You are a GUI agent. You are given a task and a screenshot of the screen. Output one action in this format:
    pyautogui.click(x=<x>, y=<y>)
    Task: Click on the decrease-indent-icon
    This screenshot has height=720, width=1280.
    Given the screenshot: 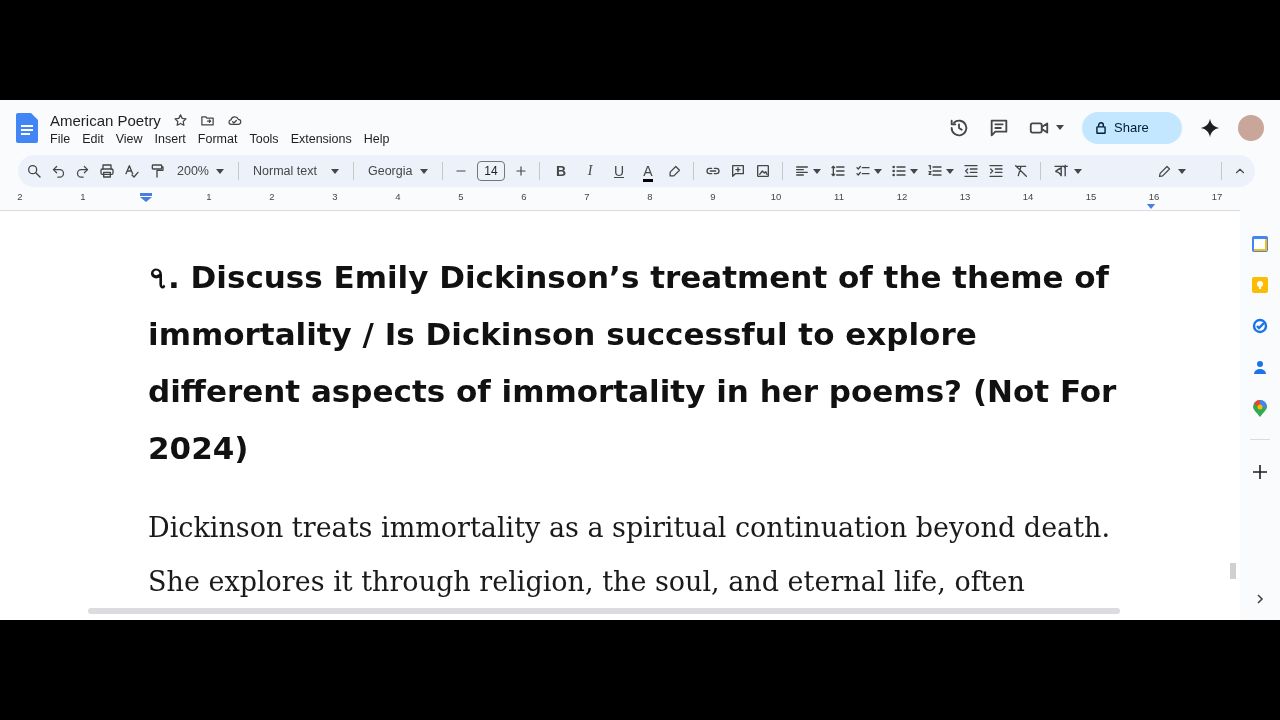 What is the action you would take?
    pyautogui.click(x=971, y=171)
    